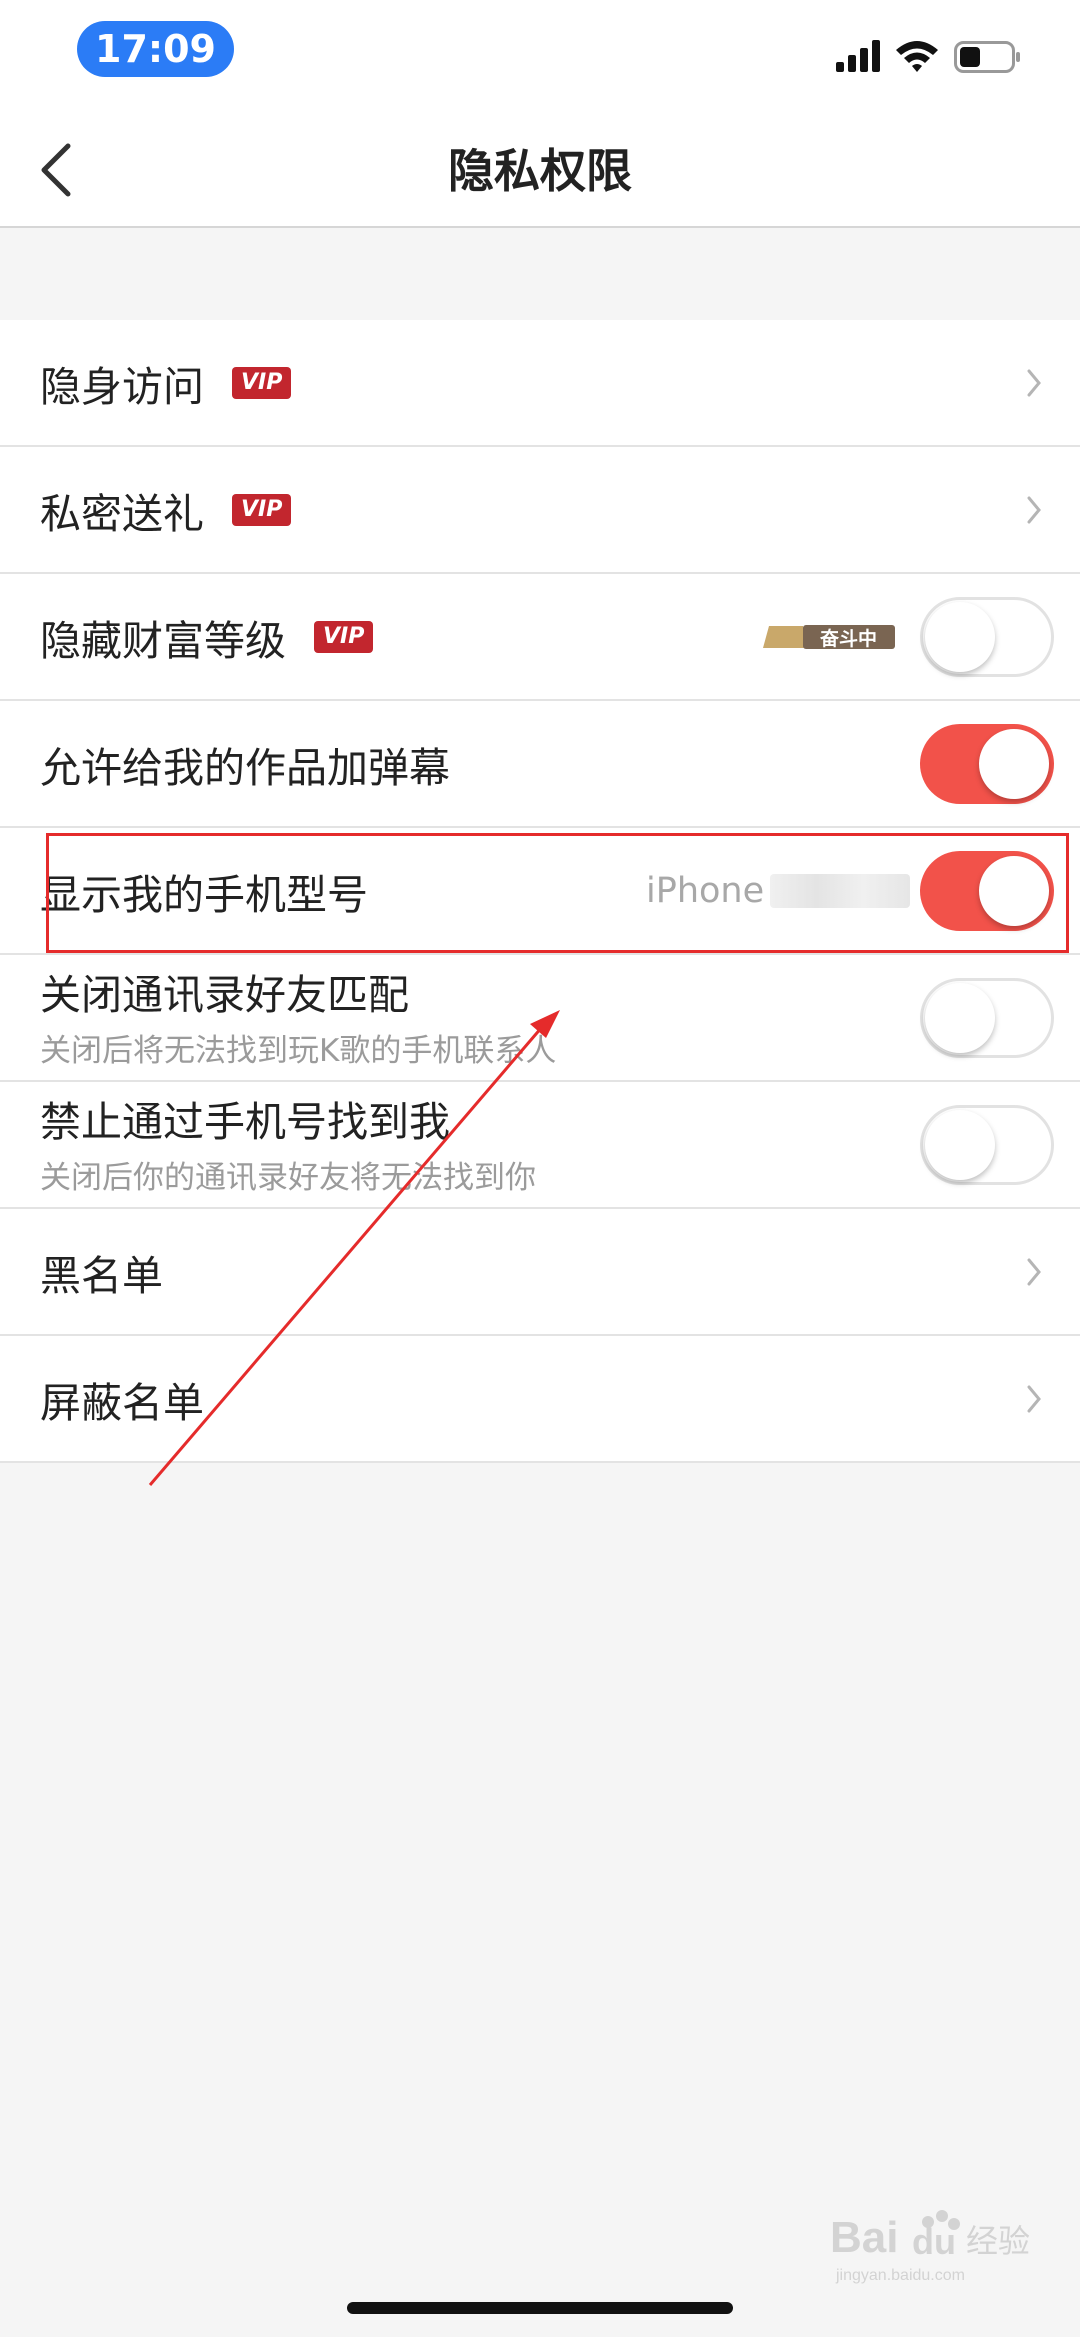 The height and width of the screenshot is (2337, 1080). What do you see at coordinates (540, 1399) in the screenshot?
I see `row-block-list: 屏蔽名单` at bounding box center [540, 1399].